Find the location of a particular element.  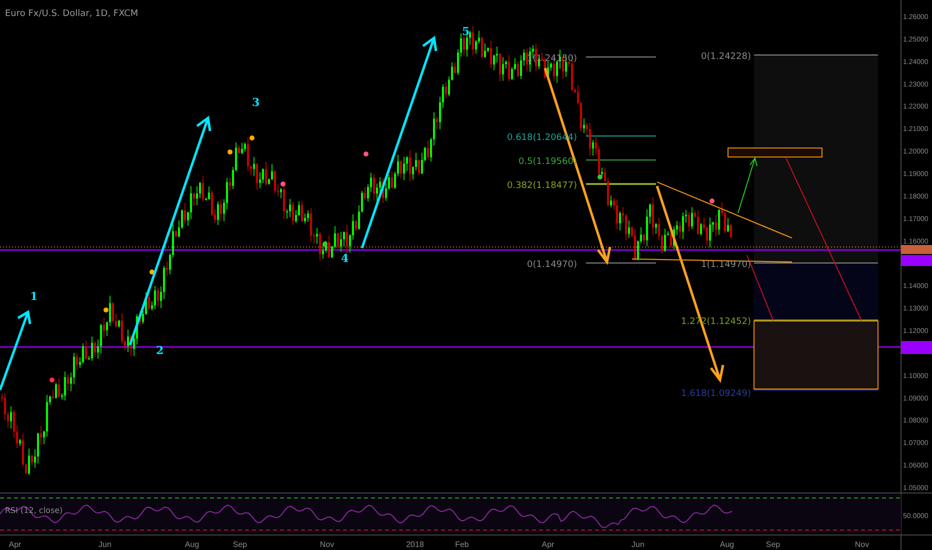

fibonacci-label: 1(1.14970) is located at coordinates (726, 265).